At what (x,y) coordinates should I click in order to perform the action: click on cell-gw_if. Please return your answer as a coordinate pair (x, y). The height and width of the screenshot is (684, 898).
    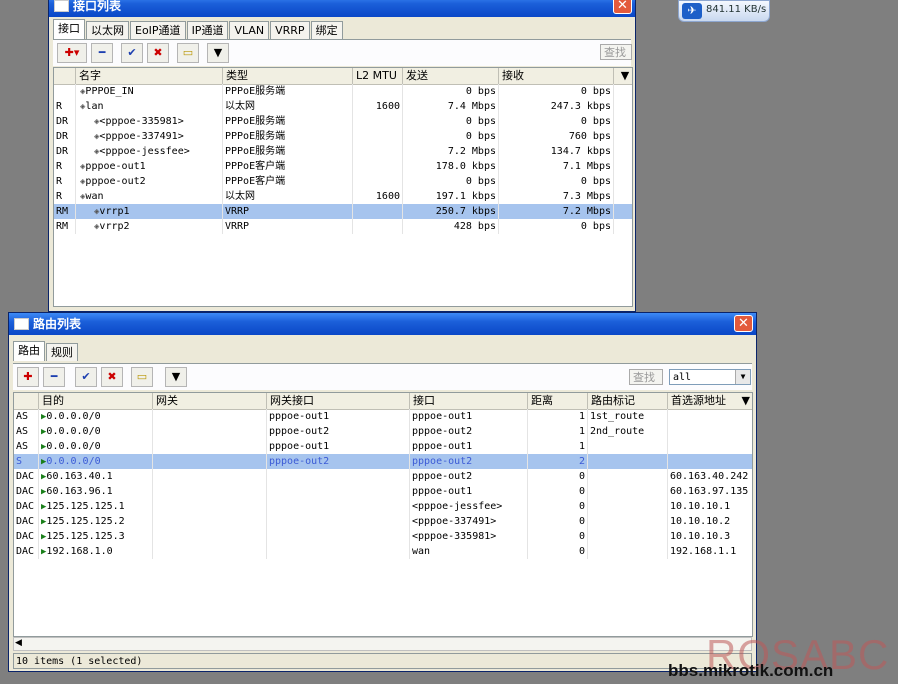
    Looking at the image, I should click on (338, 476).